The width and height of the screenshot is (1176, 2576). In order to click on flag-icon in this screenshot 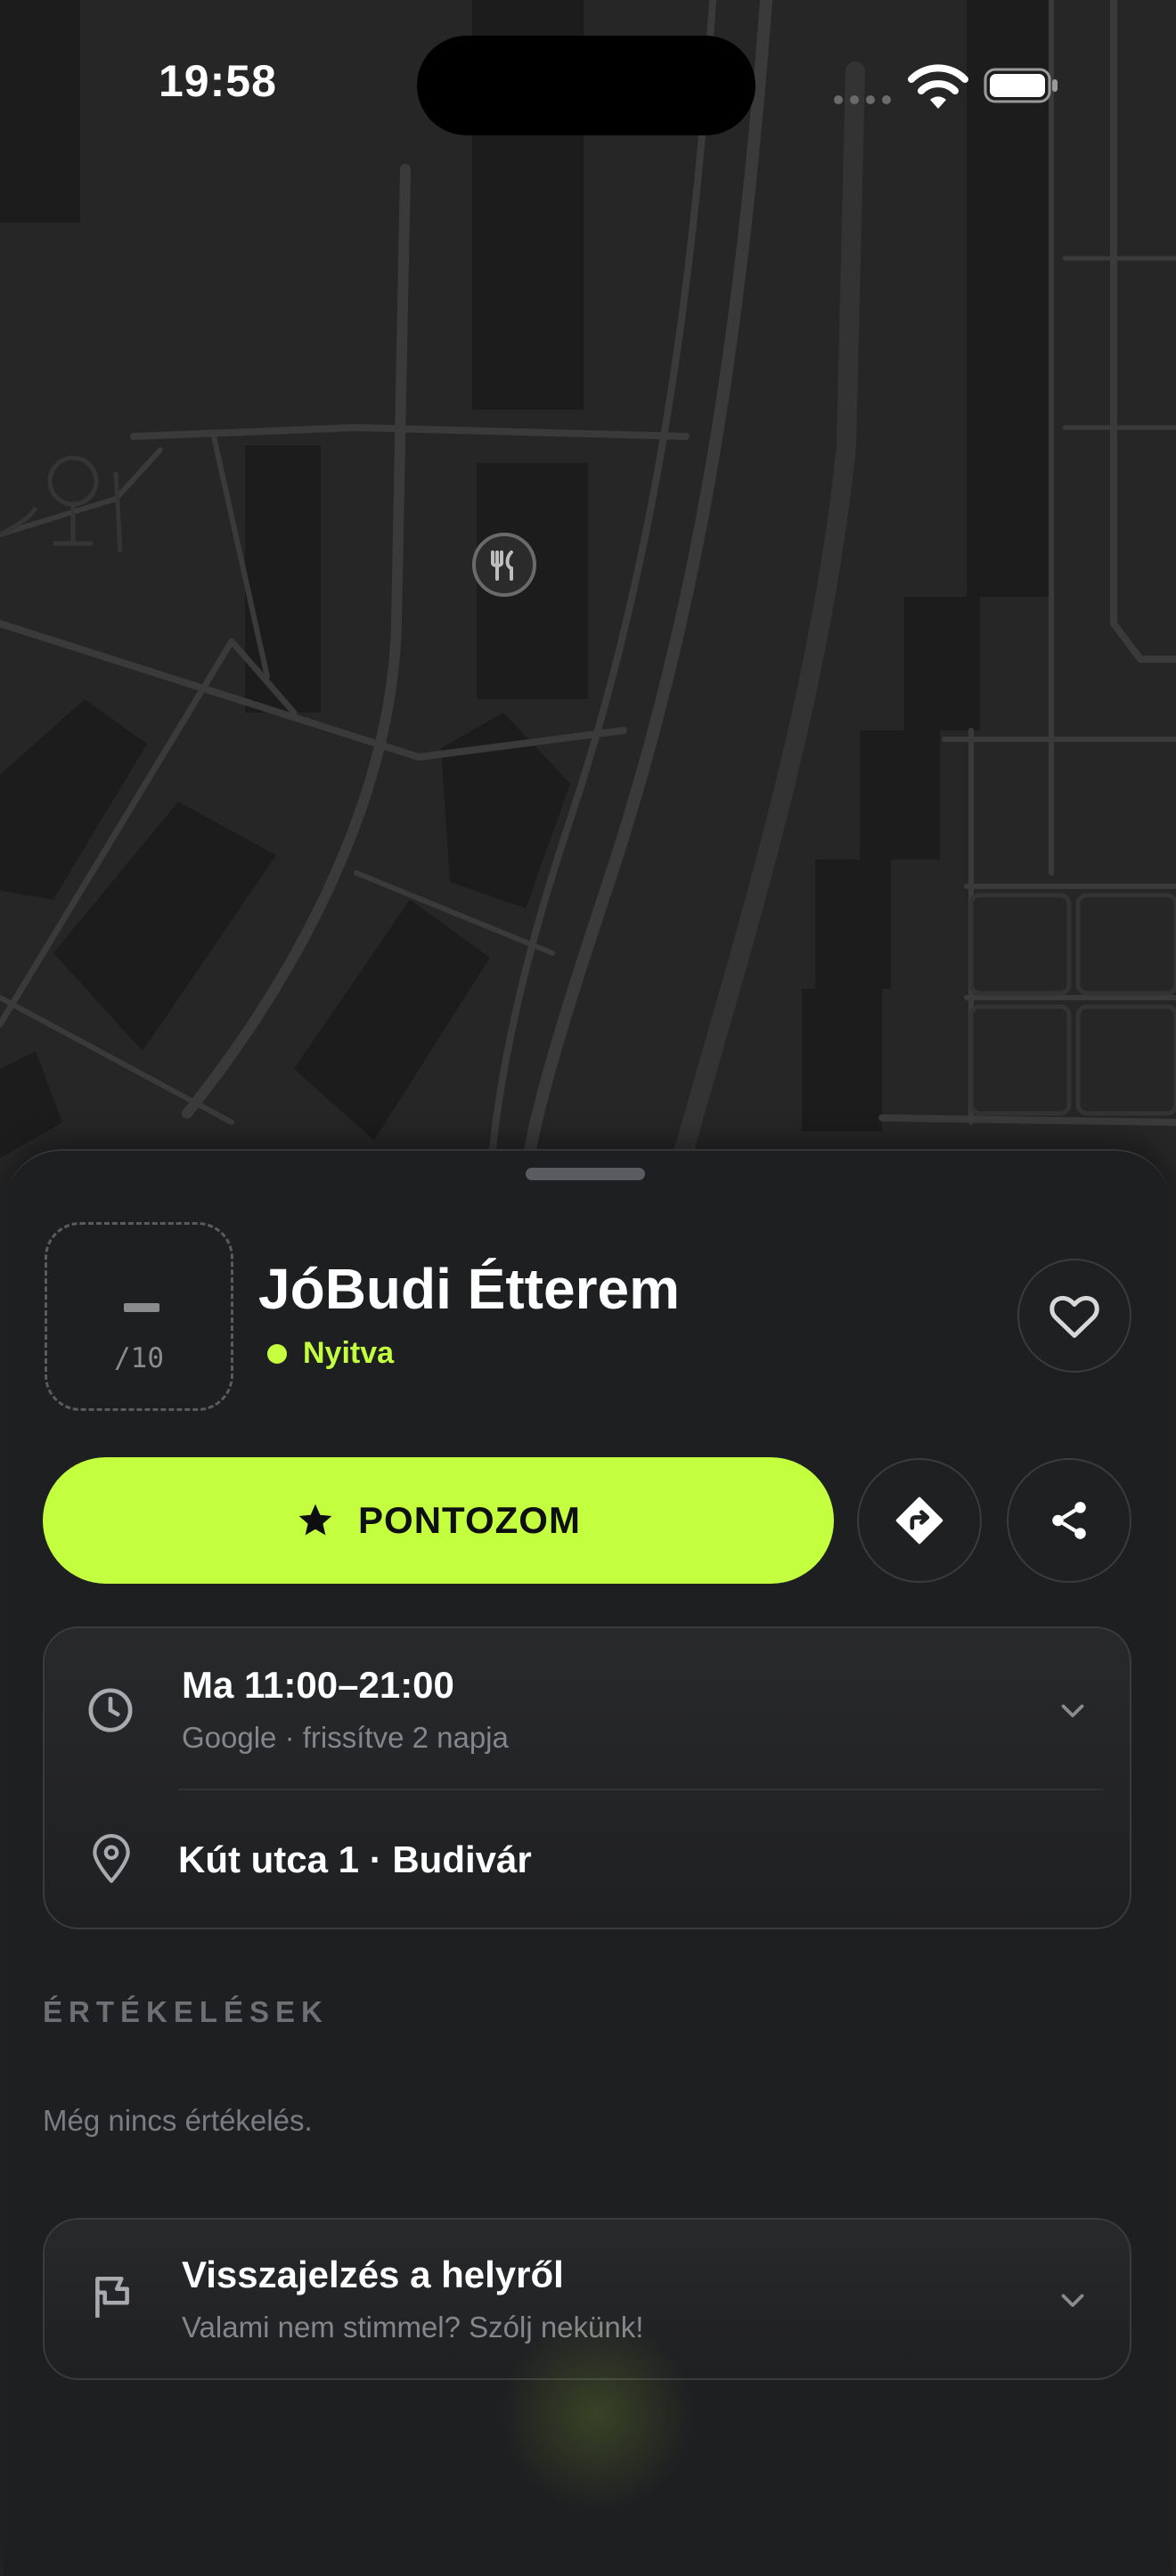, I will do `click(112, 2297)`.